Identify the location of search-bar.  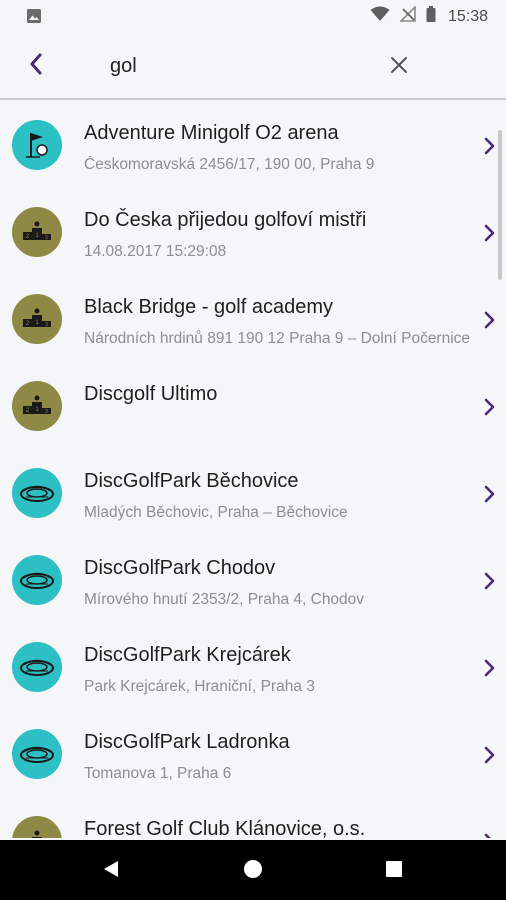
(253, 66).